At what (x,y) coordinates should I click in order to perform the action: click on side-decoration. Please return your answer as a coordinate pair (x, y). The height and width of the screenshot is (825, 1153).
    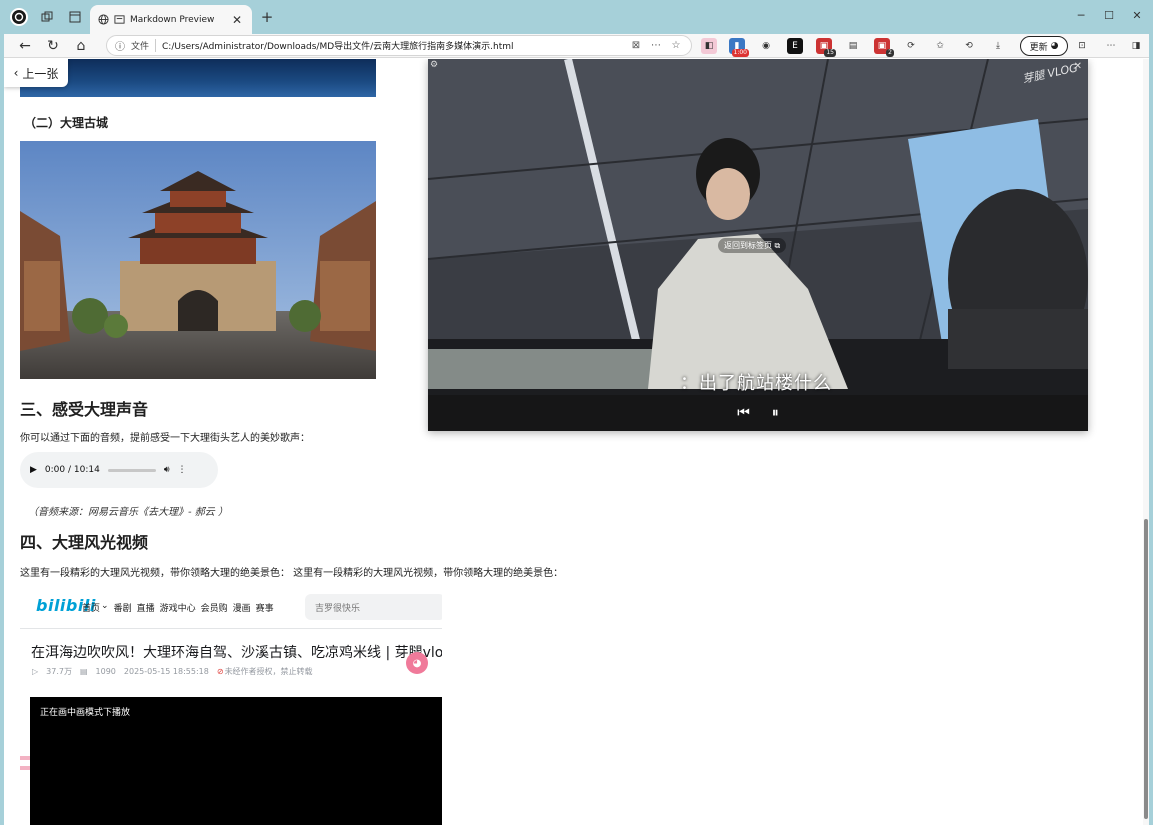
    Looking at the image, I should click on (25, 767).